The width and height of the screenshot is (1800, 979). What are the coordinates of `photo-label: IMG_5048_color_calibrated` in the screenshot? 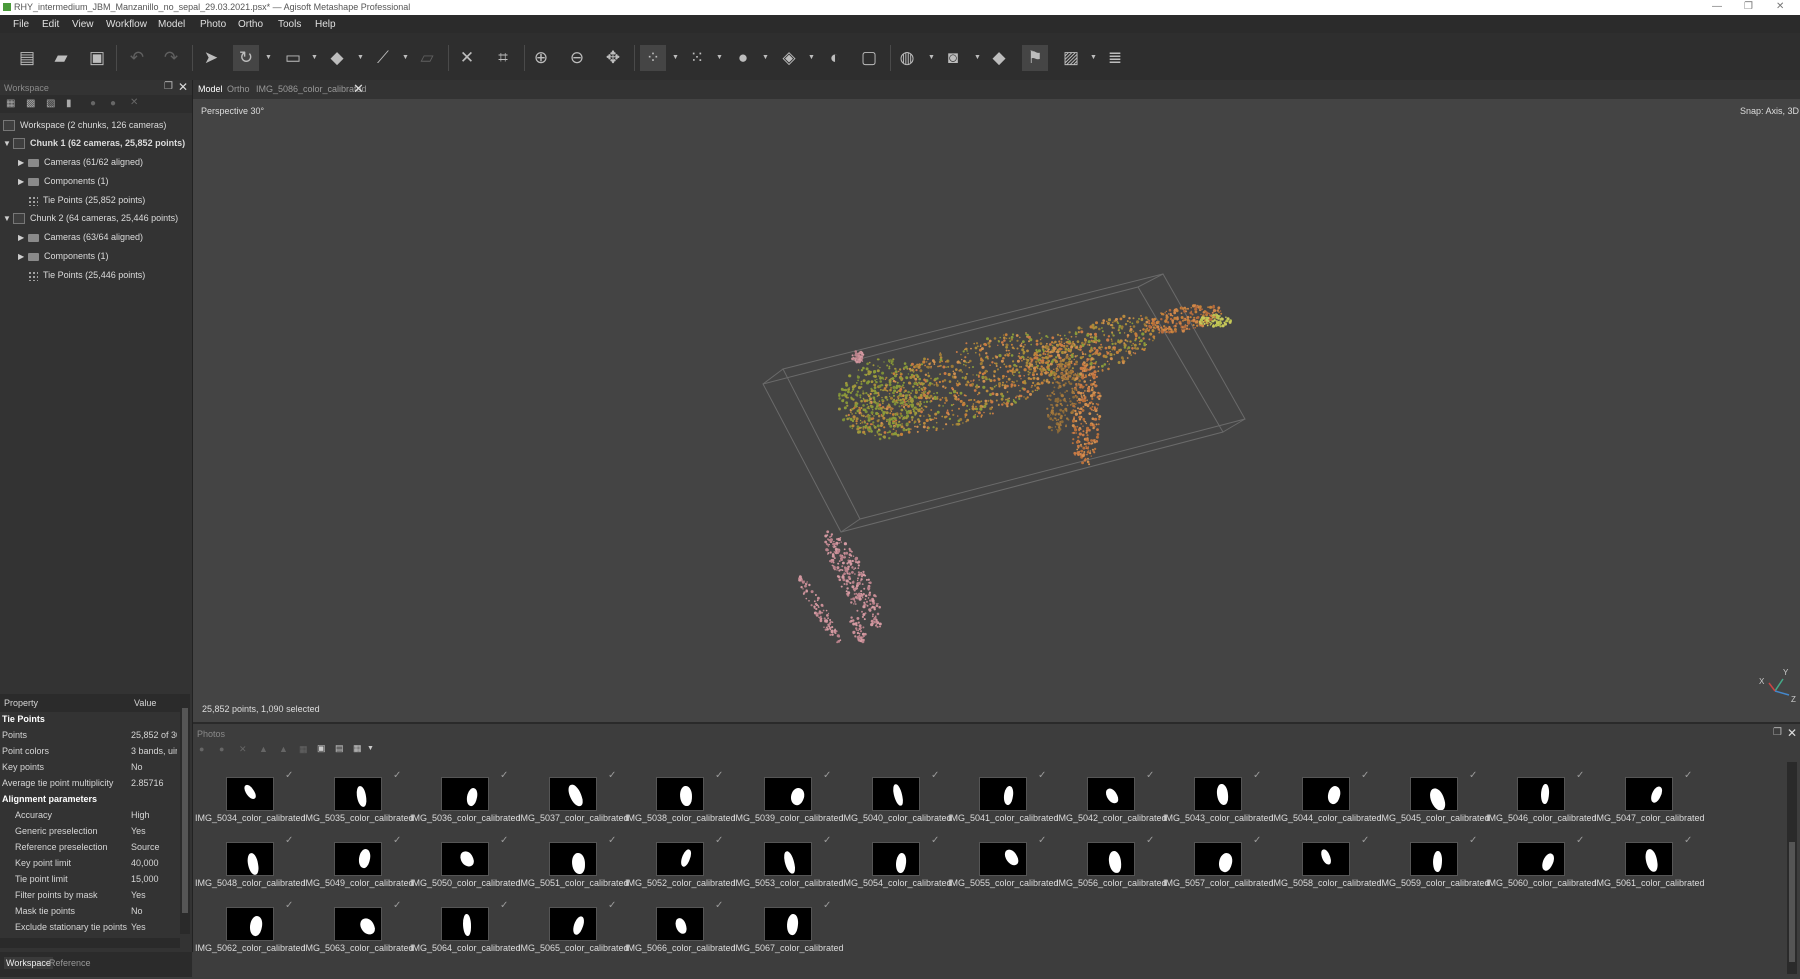 It's located at (250, 883).